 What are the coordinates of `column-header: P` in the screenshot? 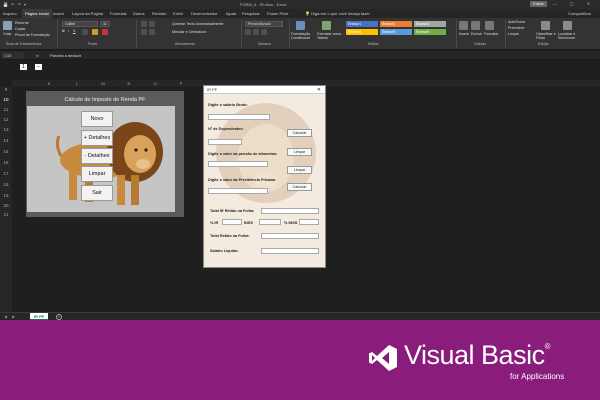 It's located at (181, 83).